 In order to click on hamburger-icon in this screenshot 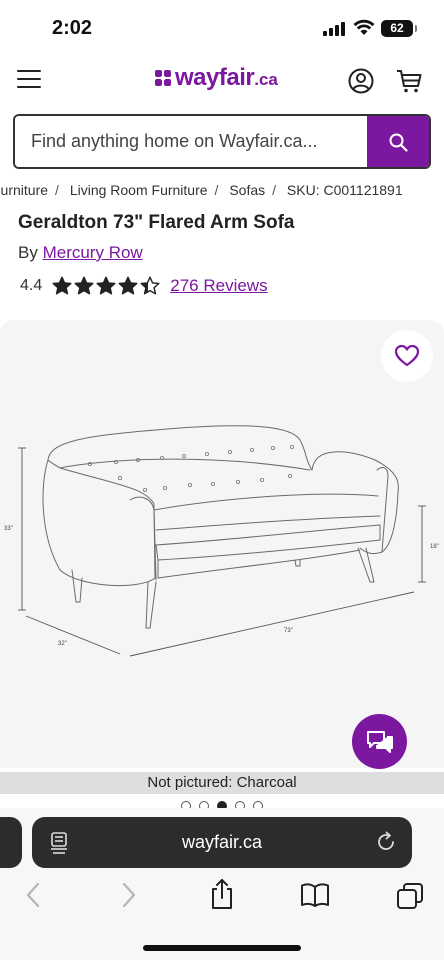, I will do `click(29, 80)`.